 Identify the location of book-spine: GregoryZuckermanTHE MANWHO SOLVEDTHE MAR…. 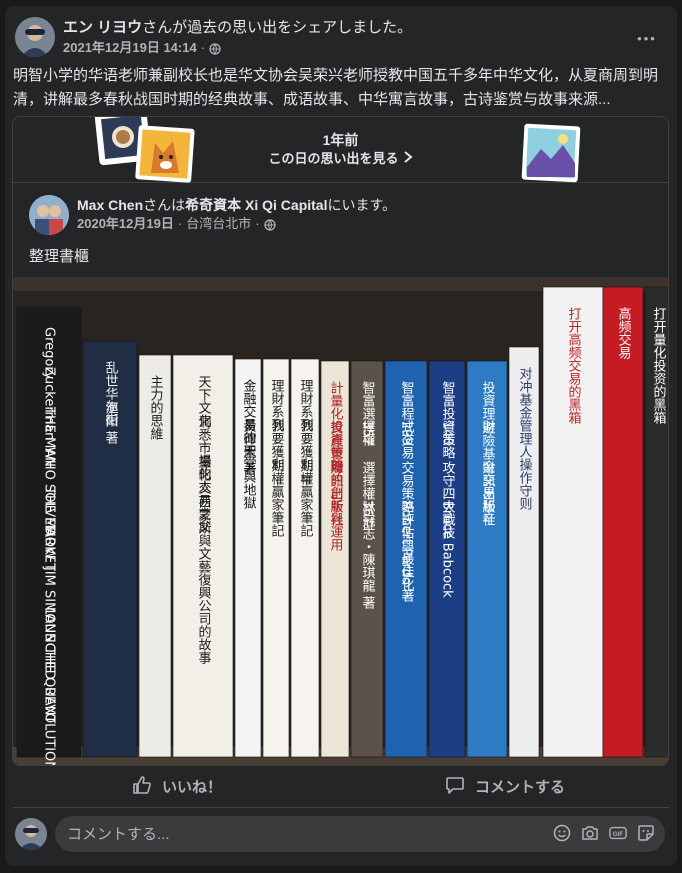
(49, 536).